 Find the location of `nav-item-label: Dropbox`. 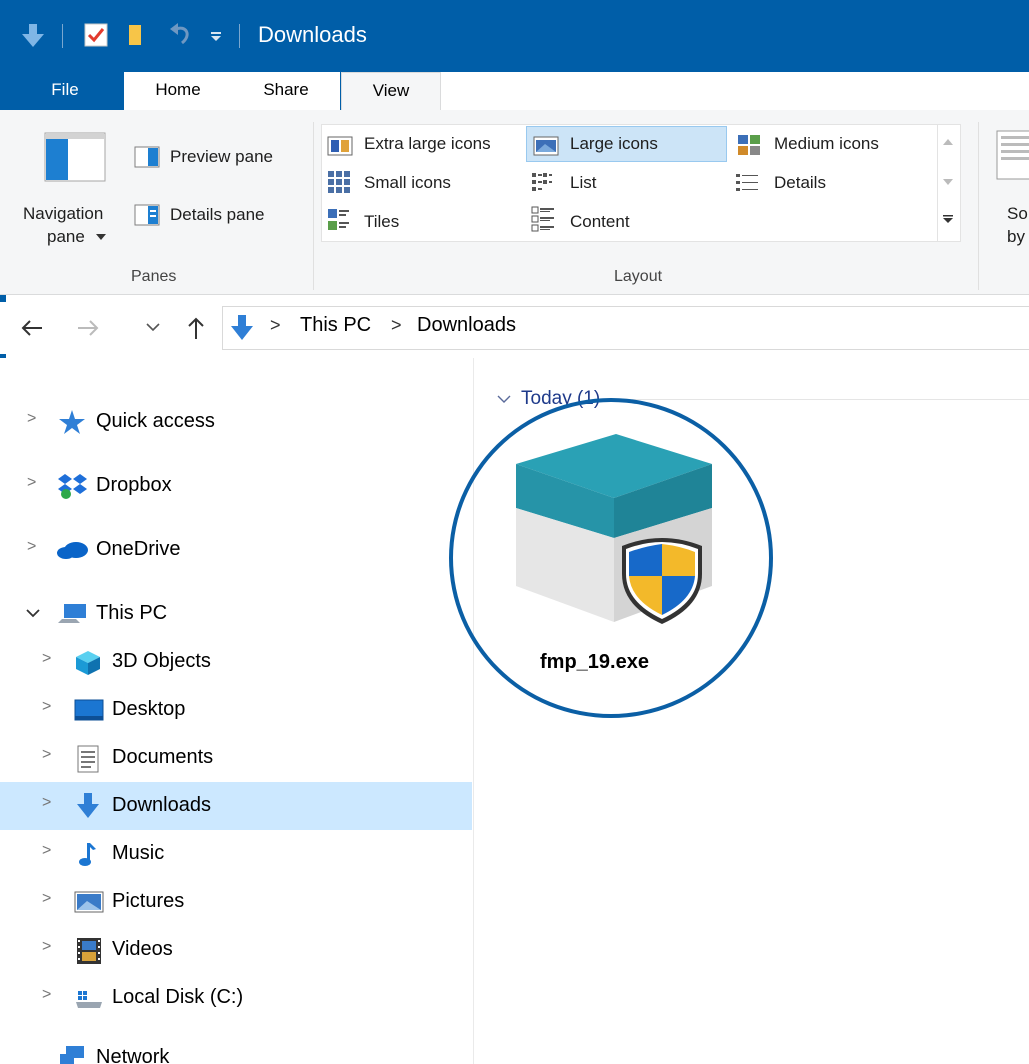

nav-item-label: Dropbox is located at coordinates (134, 485).